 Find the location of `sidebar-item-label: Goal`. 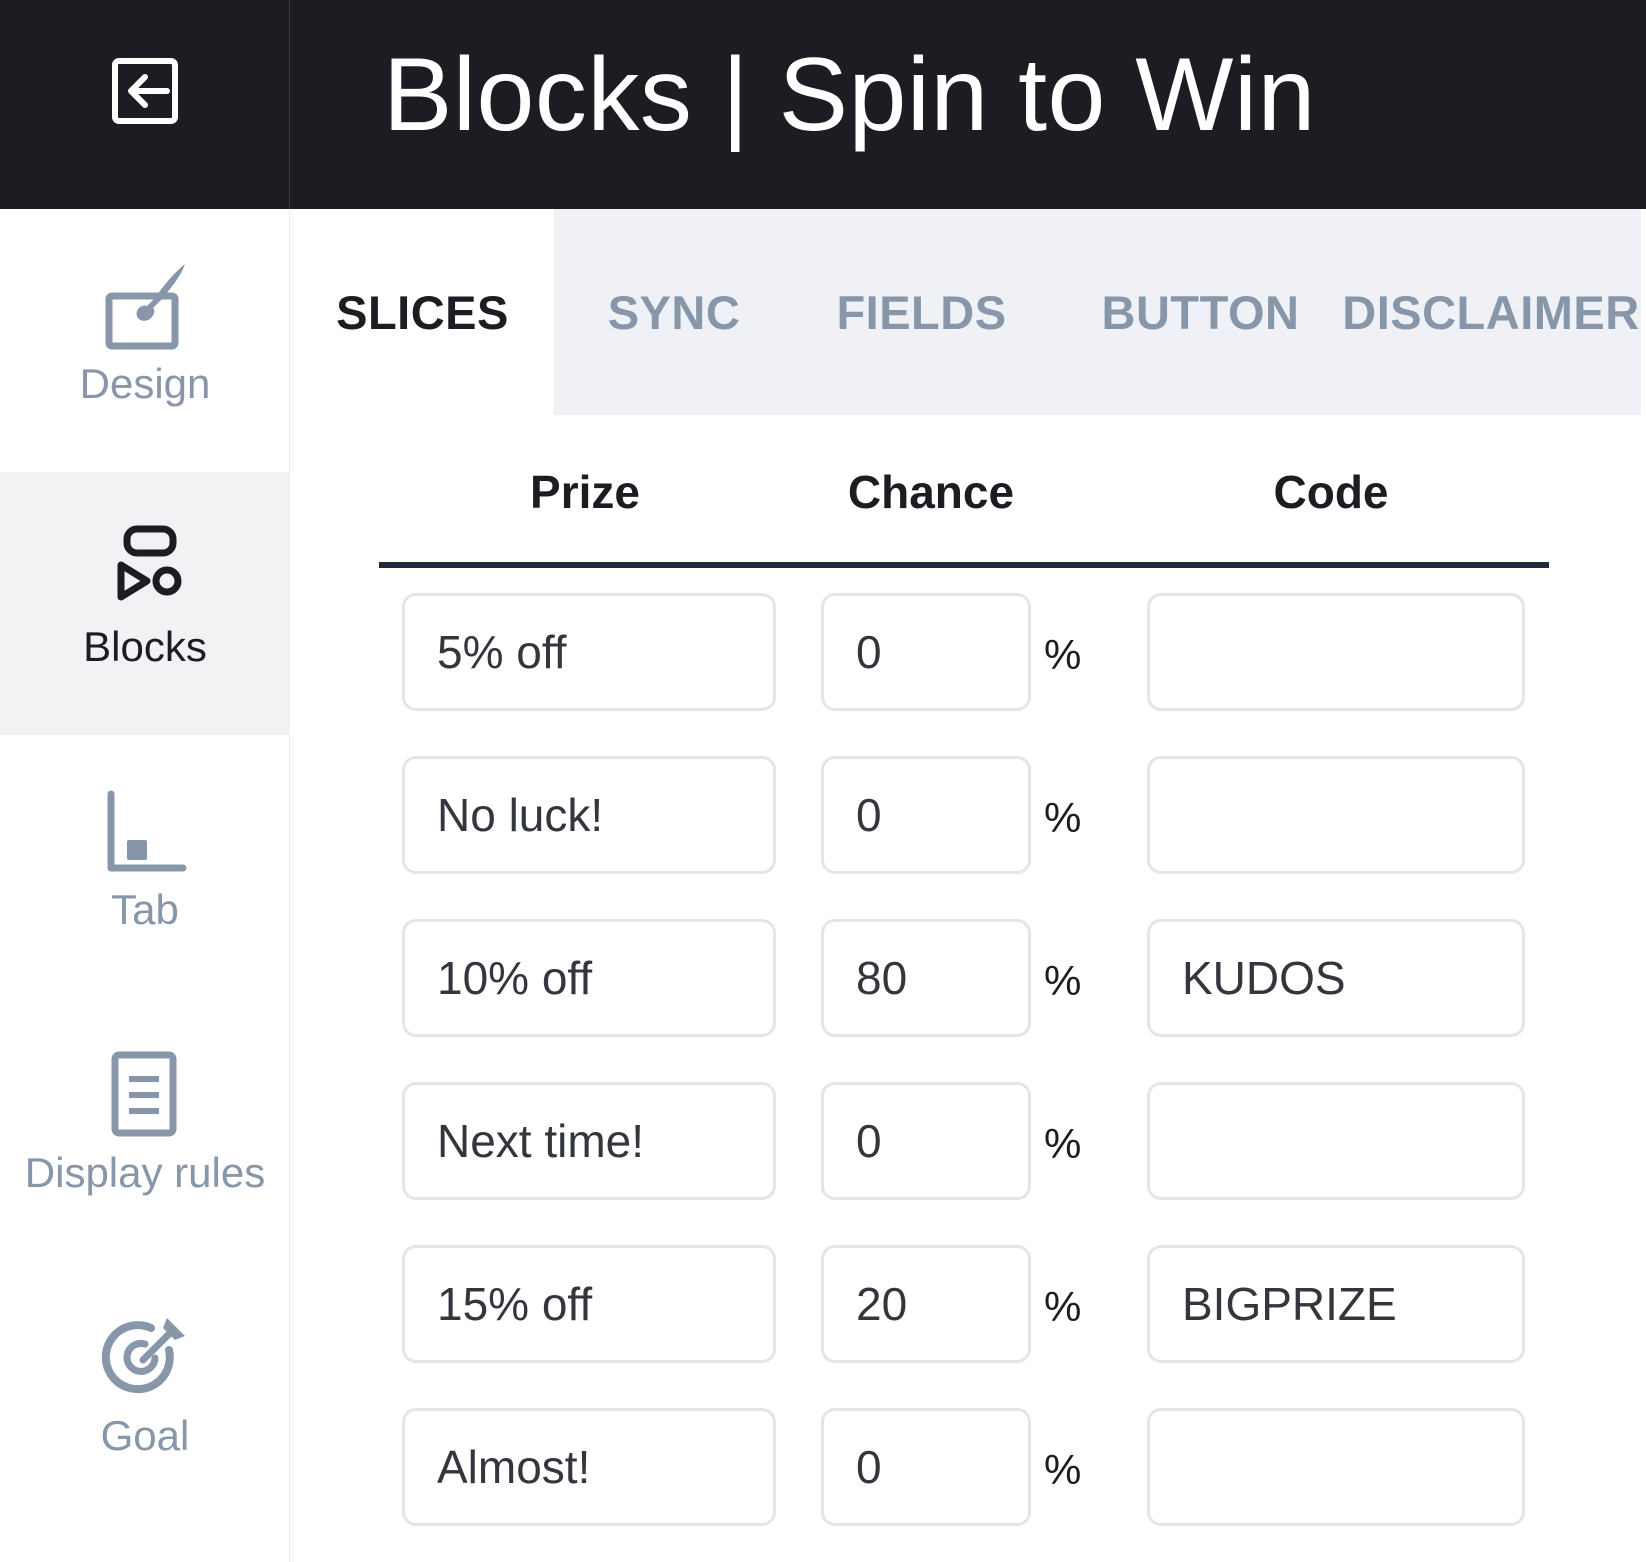

sidebar-item-label: Goal is located at coordinates (145, 1435).